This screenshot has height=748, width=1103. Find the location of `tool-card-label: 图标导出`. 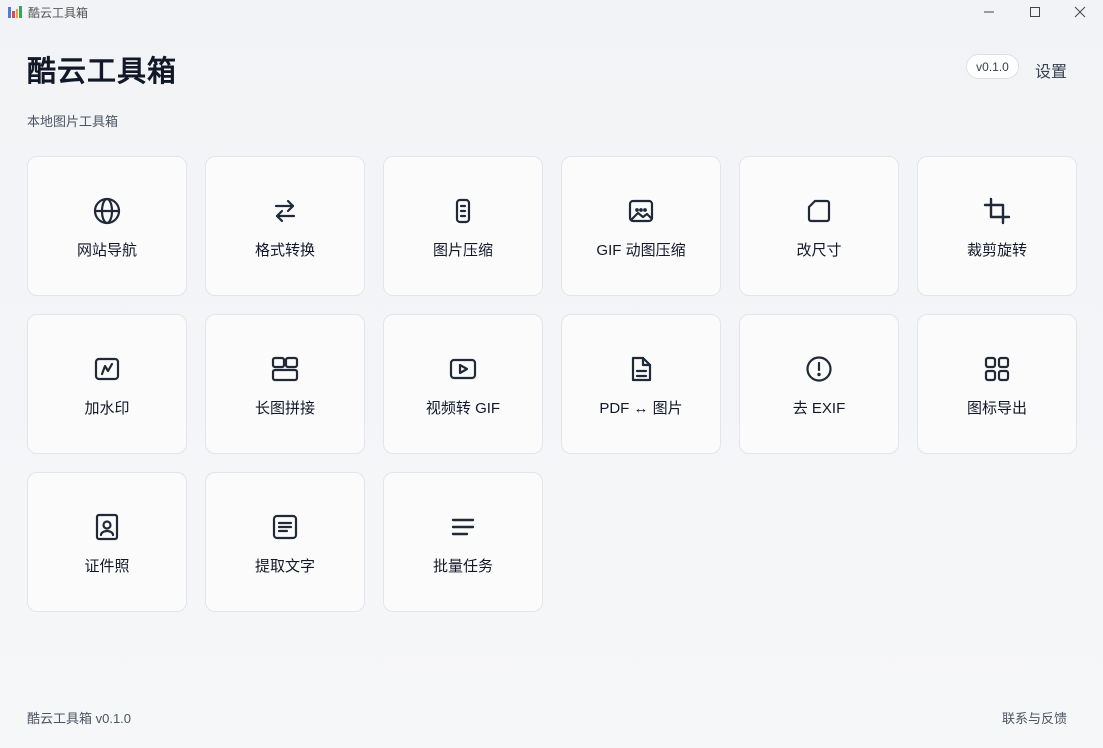

tool-card-label: 图标导出 is located at coordinates (996, 408).